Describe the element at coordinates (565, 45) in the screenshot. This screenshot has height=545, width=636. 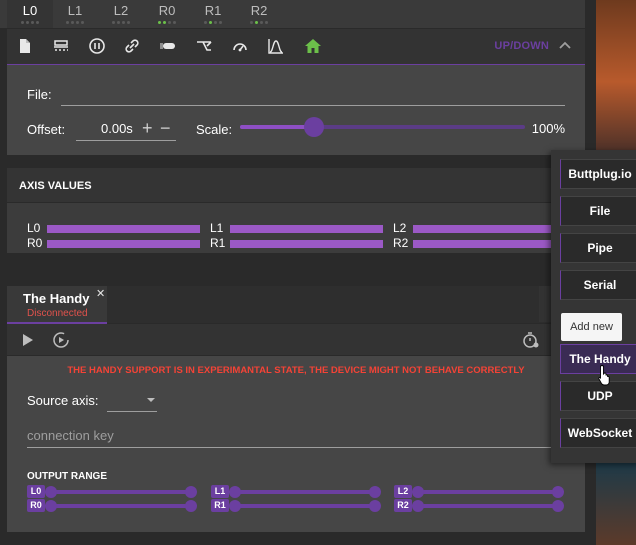
I see `chevron-up-icon` at that location.